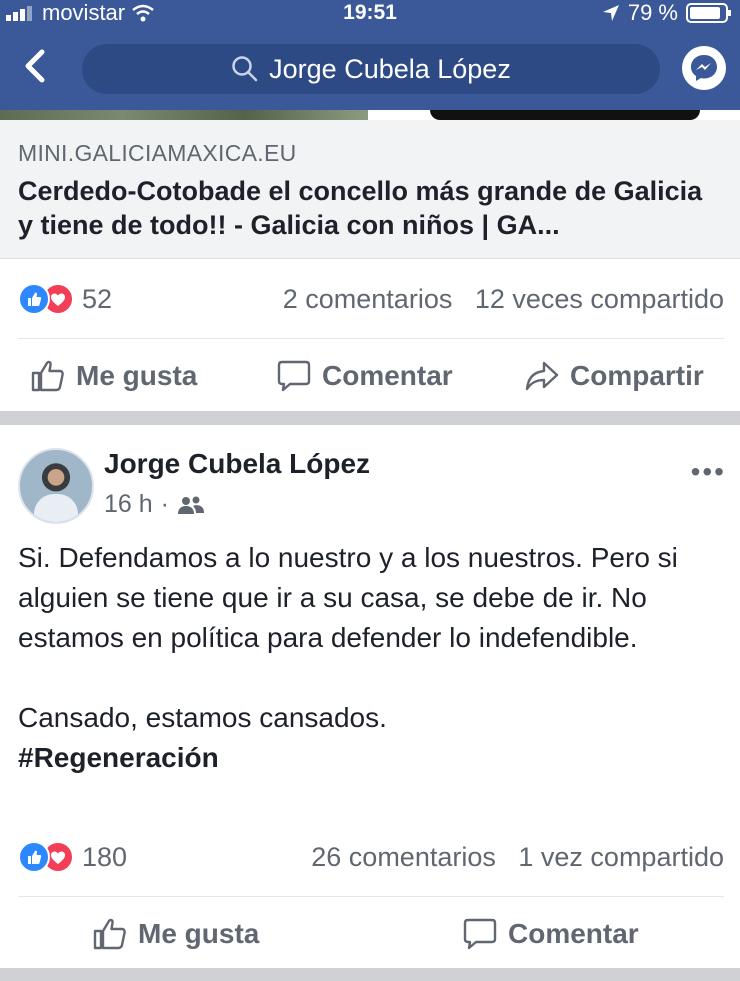 The image size is (740, 981). What do you see at coordinates (97, 298) in the screenshot?
I see `reaction-count: 52` at bounding box center [97, 298].